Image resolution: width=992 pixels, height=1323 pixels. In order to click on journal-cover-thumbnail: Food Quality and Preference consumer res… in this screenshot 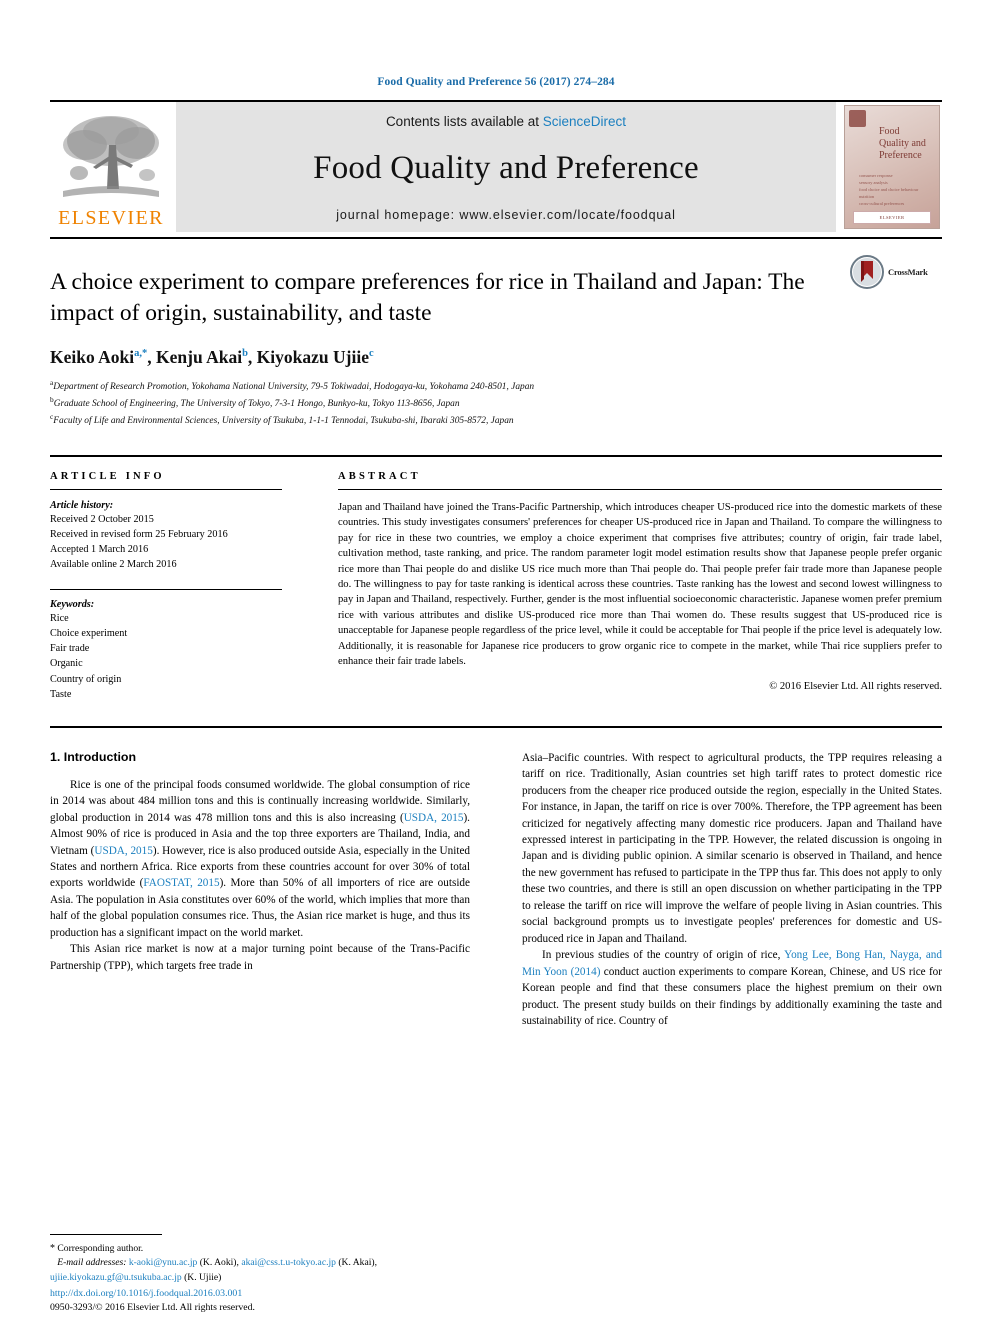, I will do `click(892, 167)`.